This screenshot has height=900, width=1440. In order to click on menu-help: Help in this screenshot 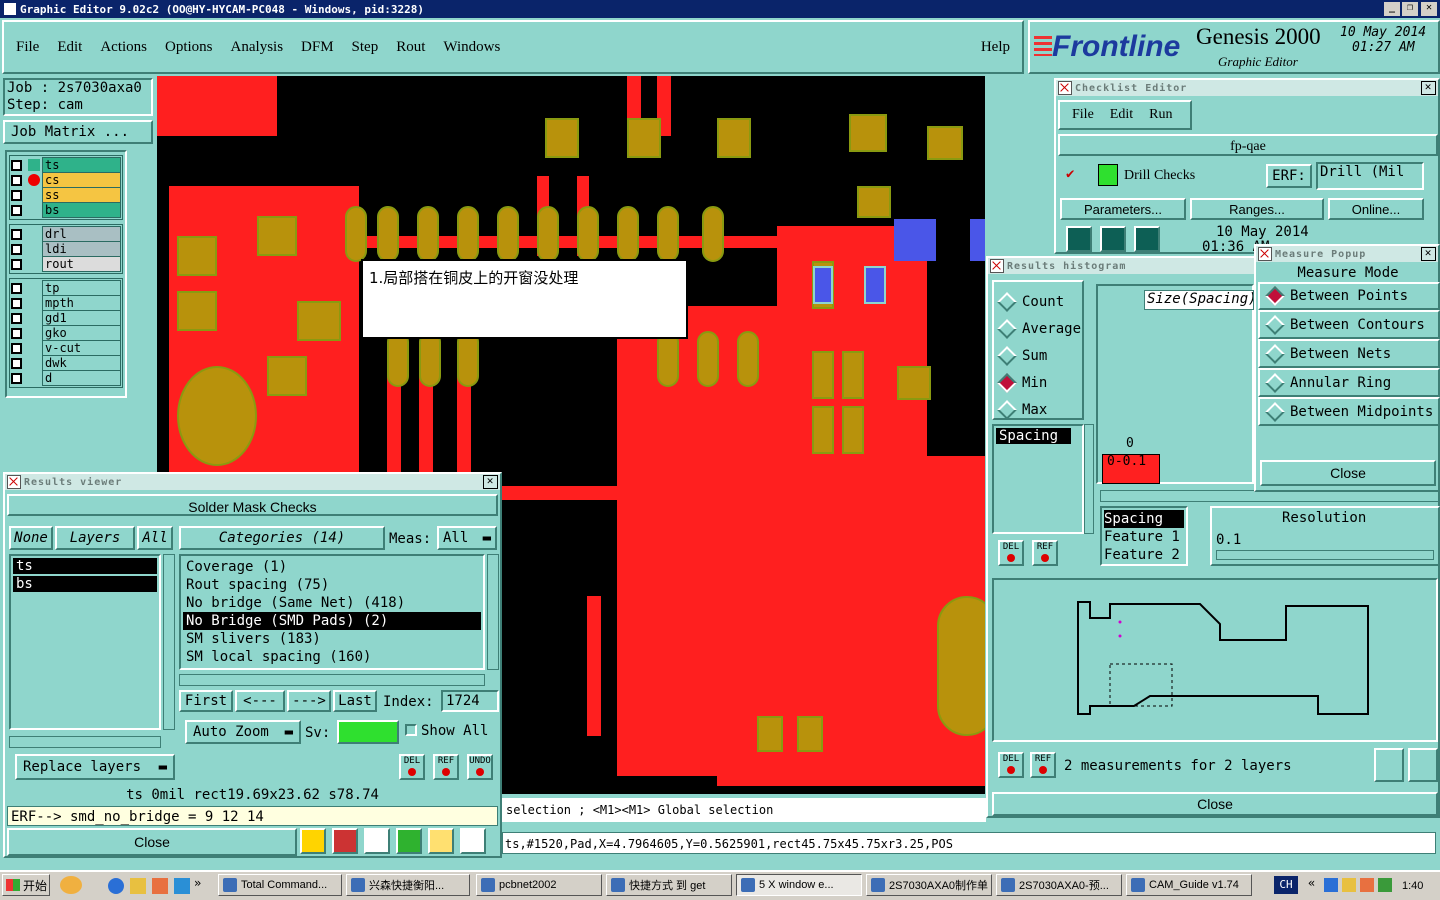, I will do `click(995, 47)`.